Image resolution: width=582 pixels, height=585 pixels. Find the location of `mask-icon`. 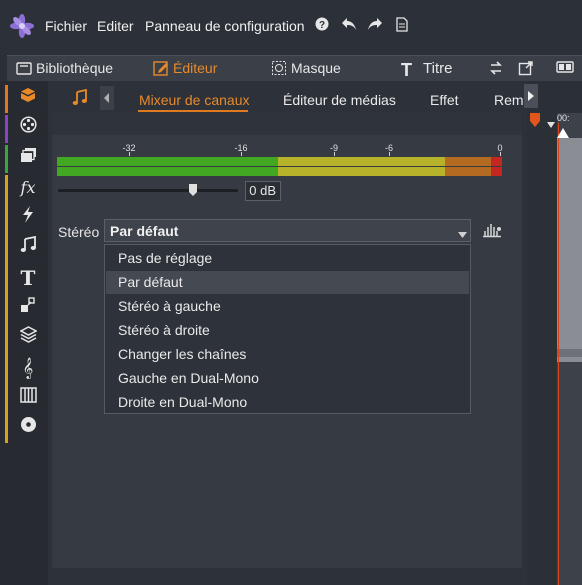

mask-icon is located at coordinates (279, 68).